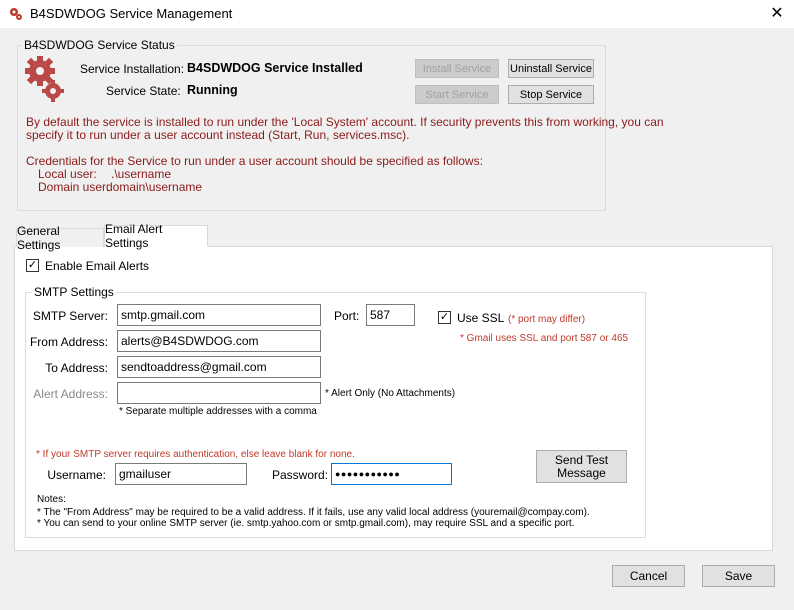  I want to click on cancel-button: Cancel, so click(648, 576).